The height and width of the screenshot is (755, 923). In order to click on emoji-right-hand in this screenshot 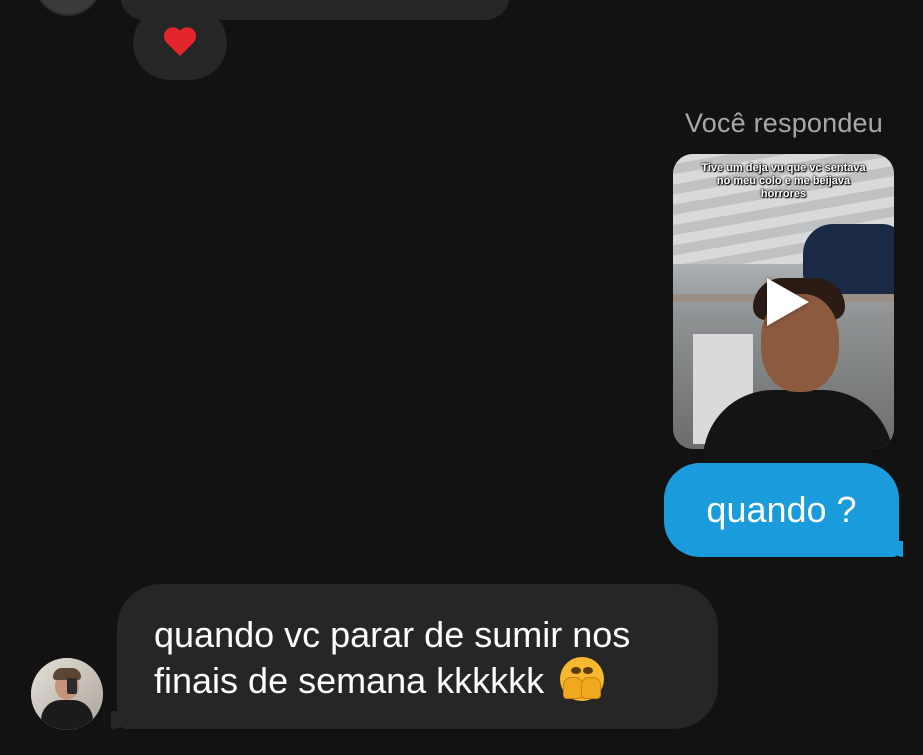, I will do `click(591, 688)`.